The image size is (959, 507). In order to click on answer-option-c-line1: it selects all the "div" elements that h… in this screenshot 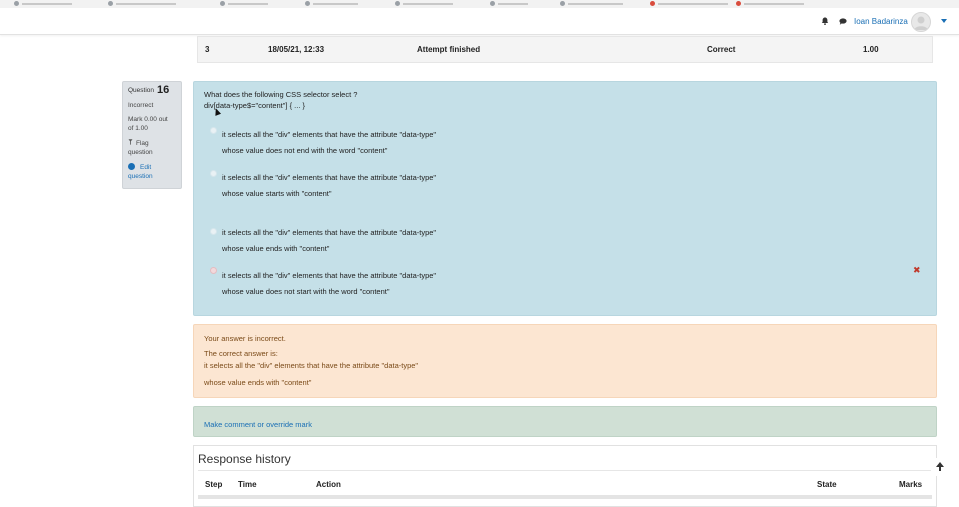, I will do `click(329, 232)`.